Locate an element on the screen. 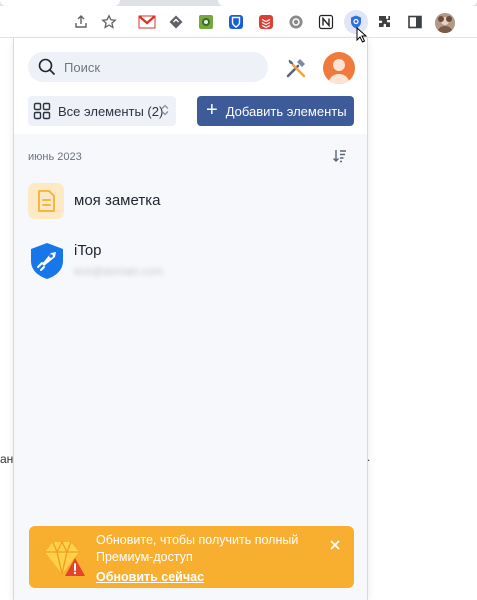  item-username: text@domain.com is located at coordinates (118, 272).